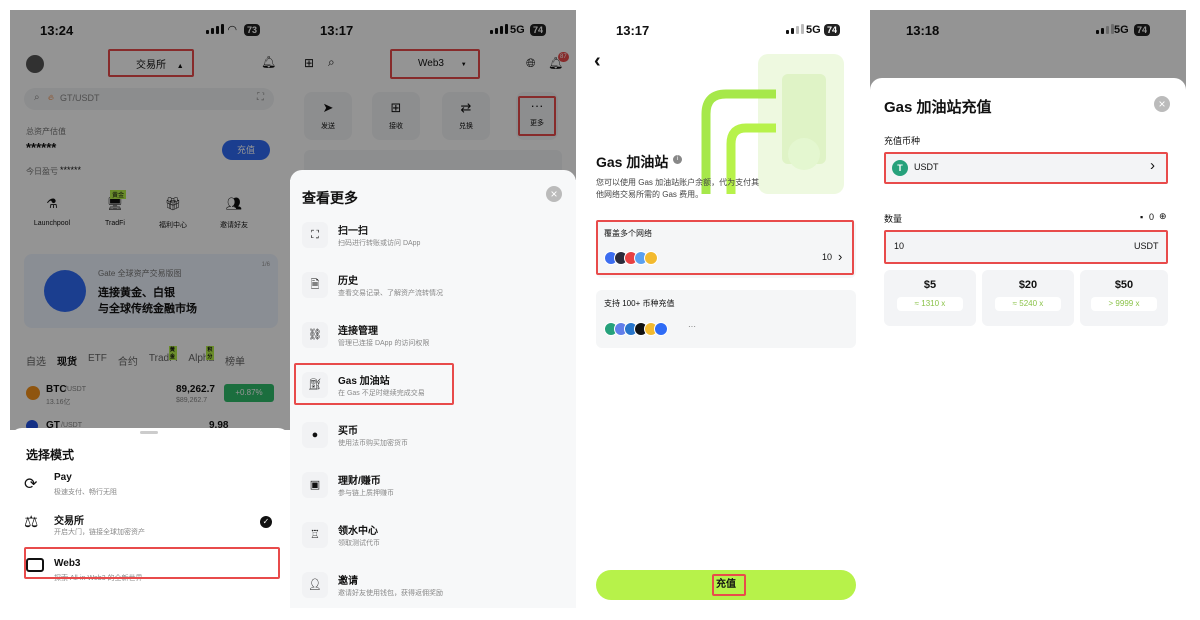 The image size is (1200, 620). Describe the element at coordinates (348, 581) in the screenshot. I see `menu-item-title: 邀请` at that location.